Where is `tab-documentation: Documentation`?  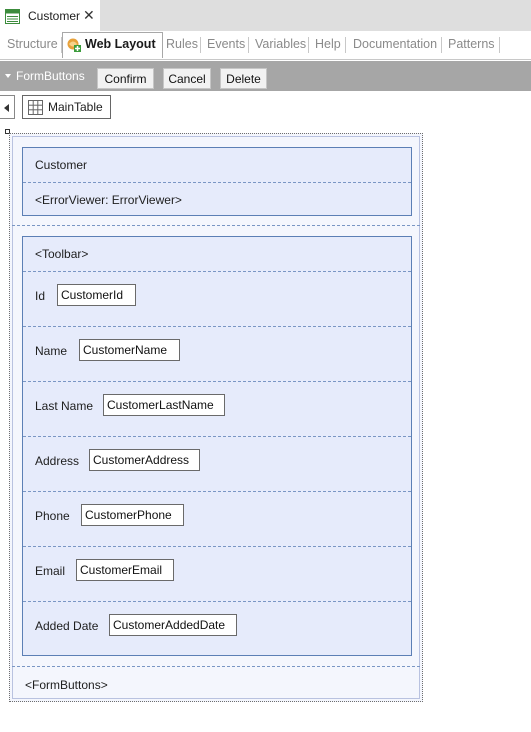 tab-documentation: Documentation is located at coordinates (395, 44).